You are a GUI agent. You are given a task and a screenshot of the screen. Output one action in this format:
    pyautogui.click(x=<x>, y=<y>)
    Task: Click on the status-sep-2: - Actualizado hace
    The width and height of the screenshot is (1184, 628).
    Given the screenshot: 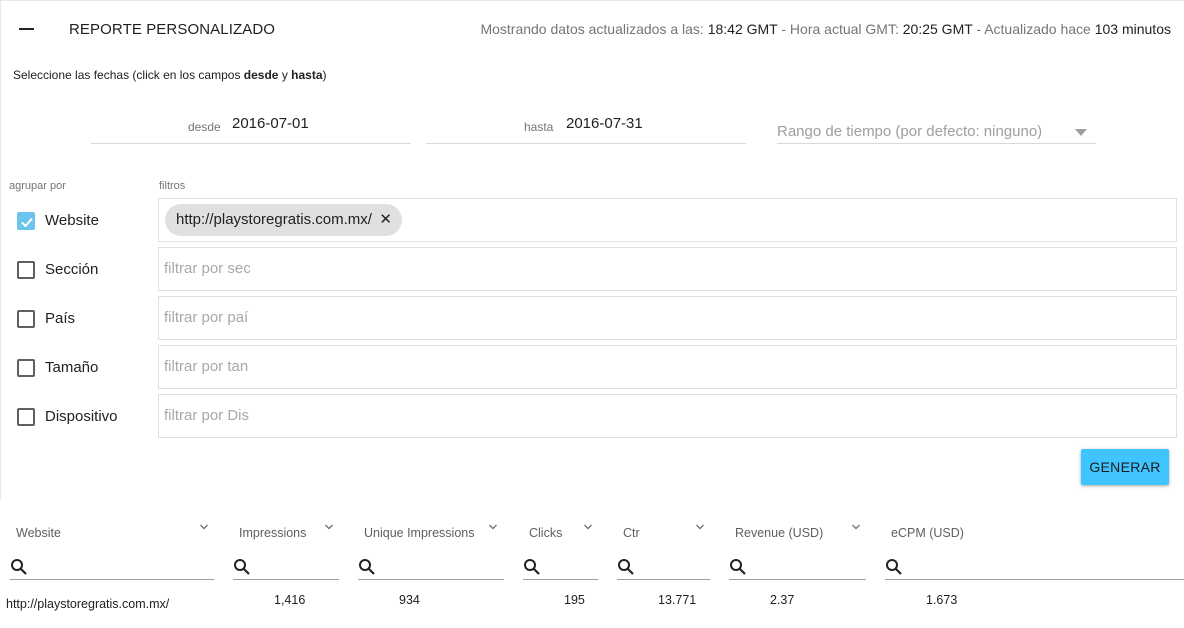 What is the action you would take?
    pyautogui.click(x=1033, y=29)
    